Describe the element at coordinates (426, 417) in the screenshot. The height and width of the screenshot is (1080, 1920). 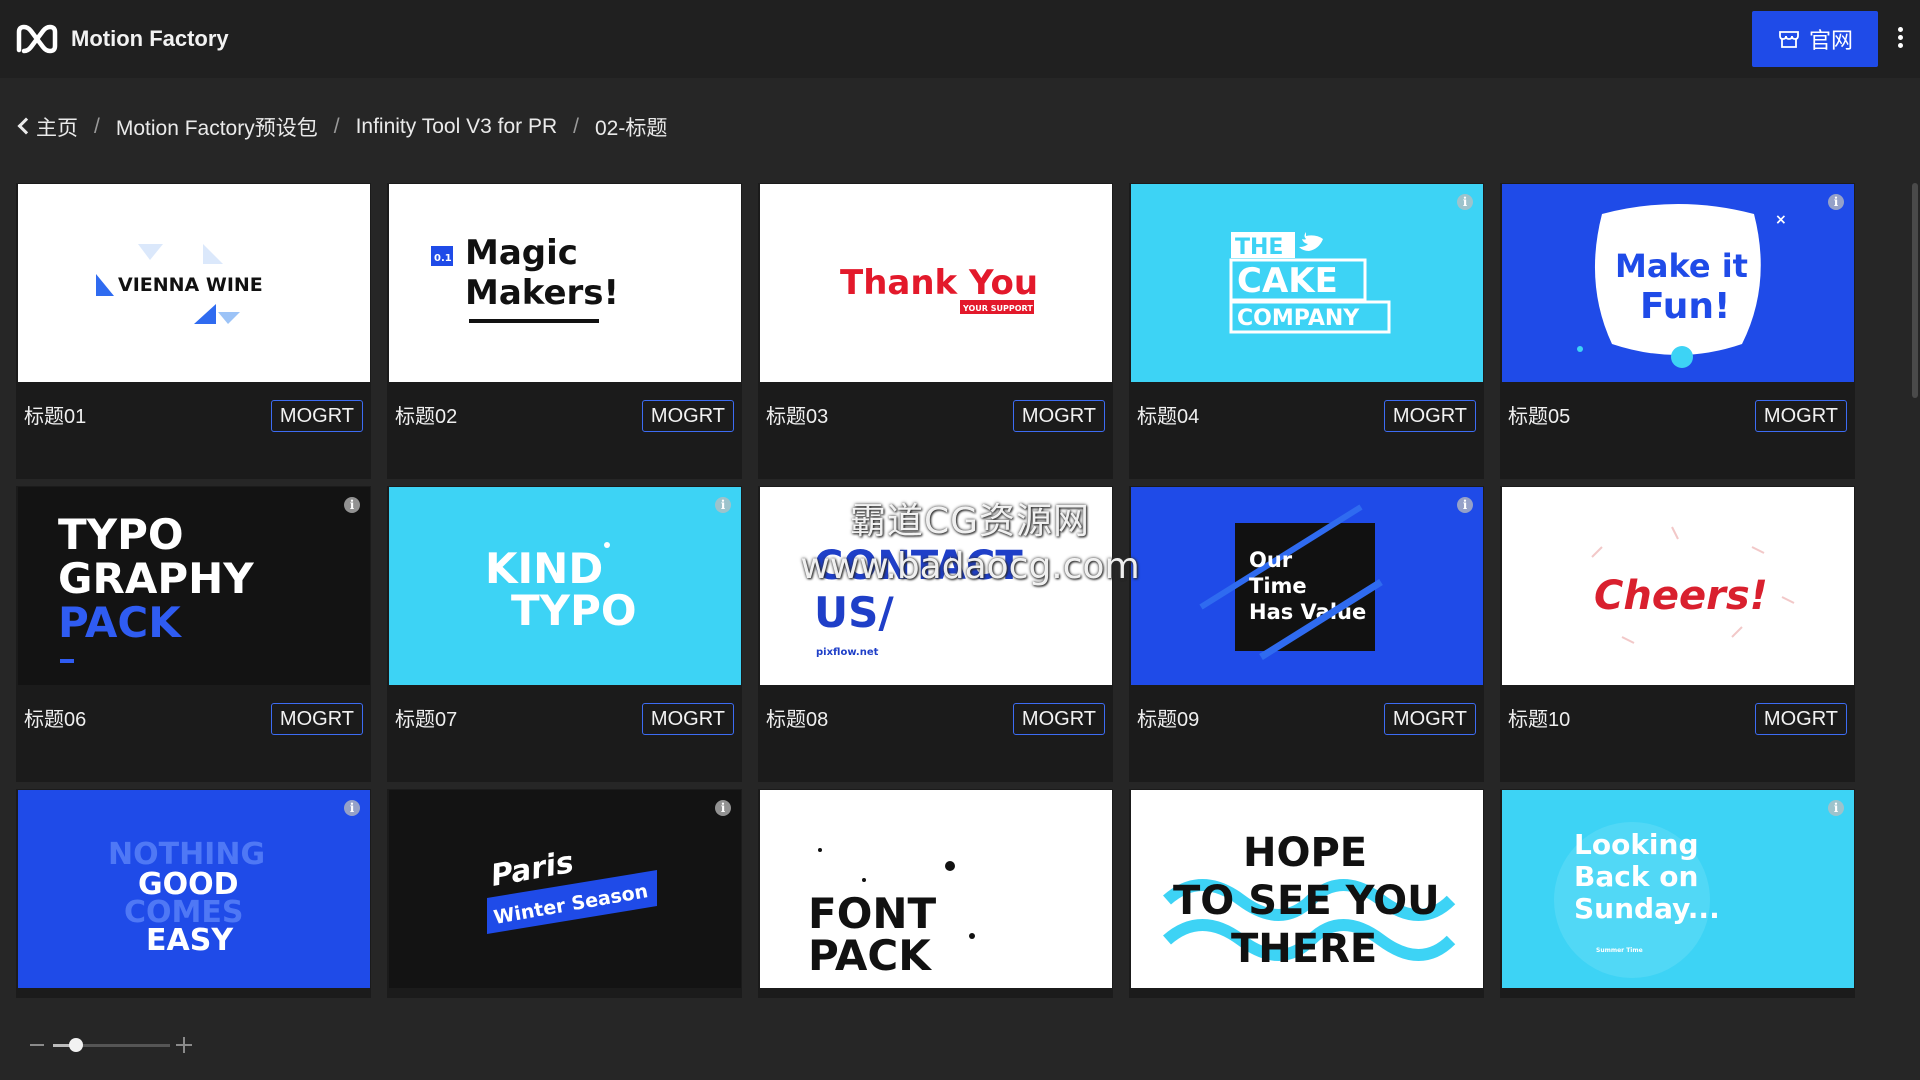
I see `preset-title: 标题02` at that location.